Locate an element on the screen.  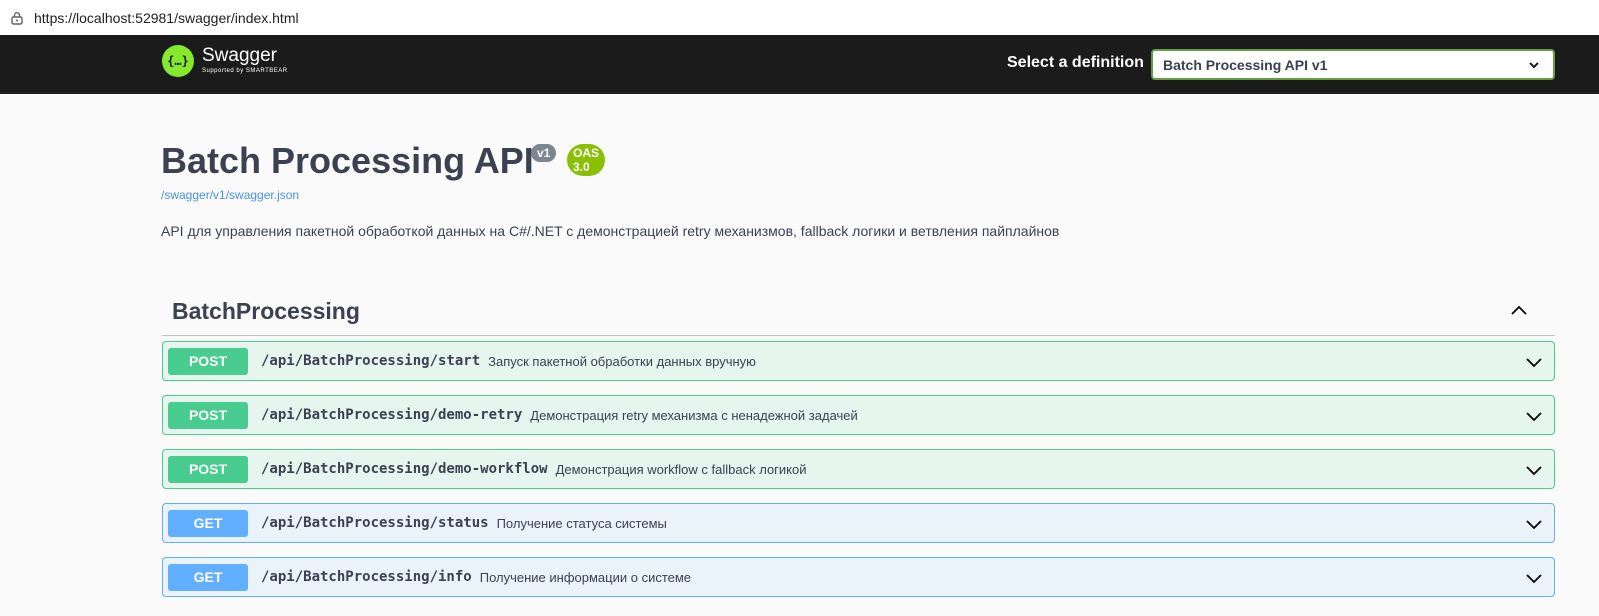
page-title: Batch Processing API is located at coordinates (347, 160).